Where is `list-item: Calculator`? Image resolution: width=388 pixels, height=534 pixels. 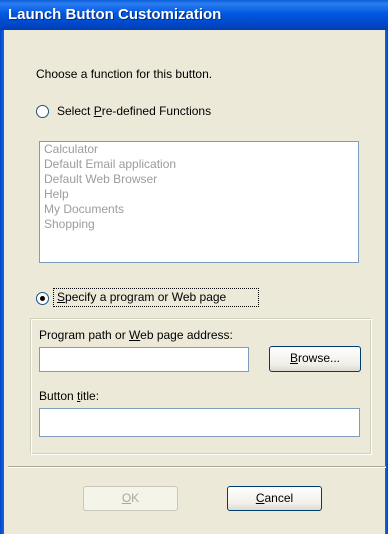
list-item: Calculator is located at coordinates (199, 149).